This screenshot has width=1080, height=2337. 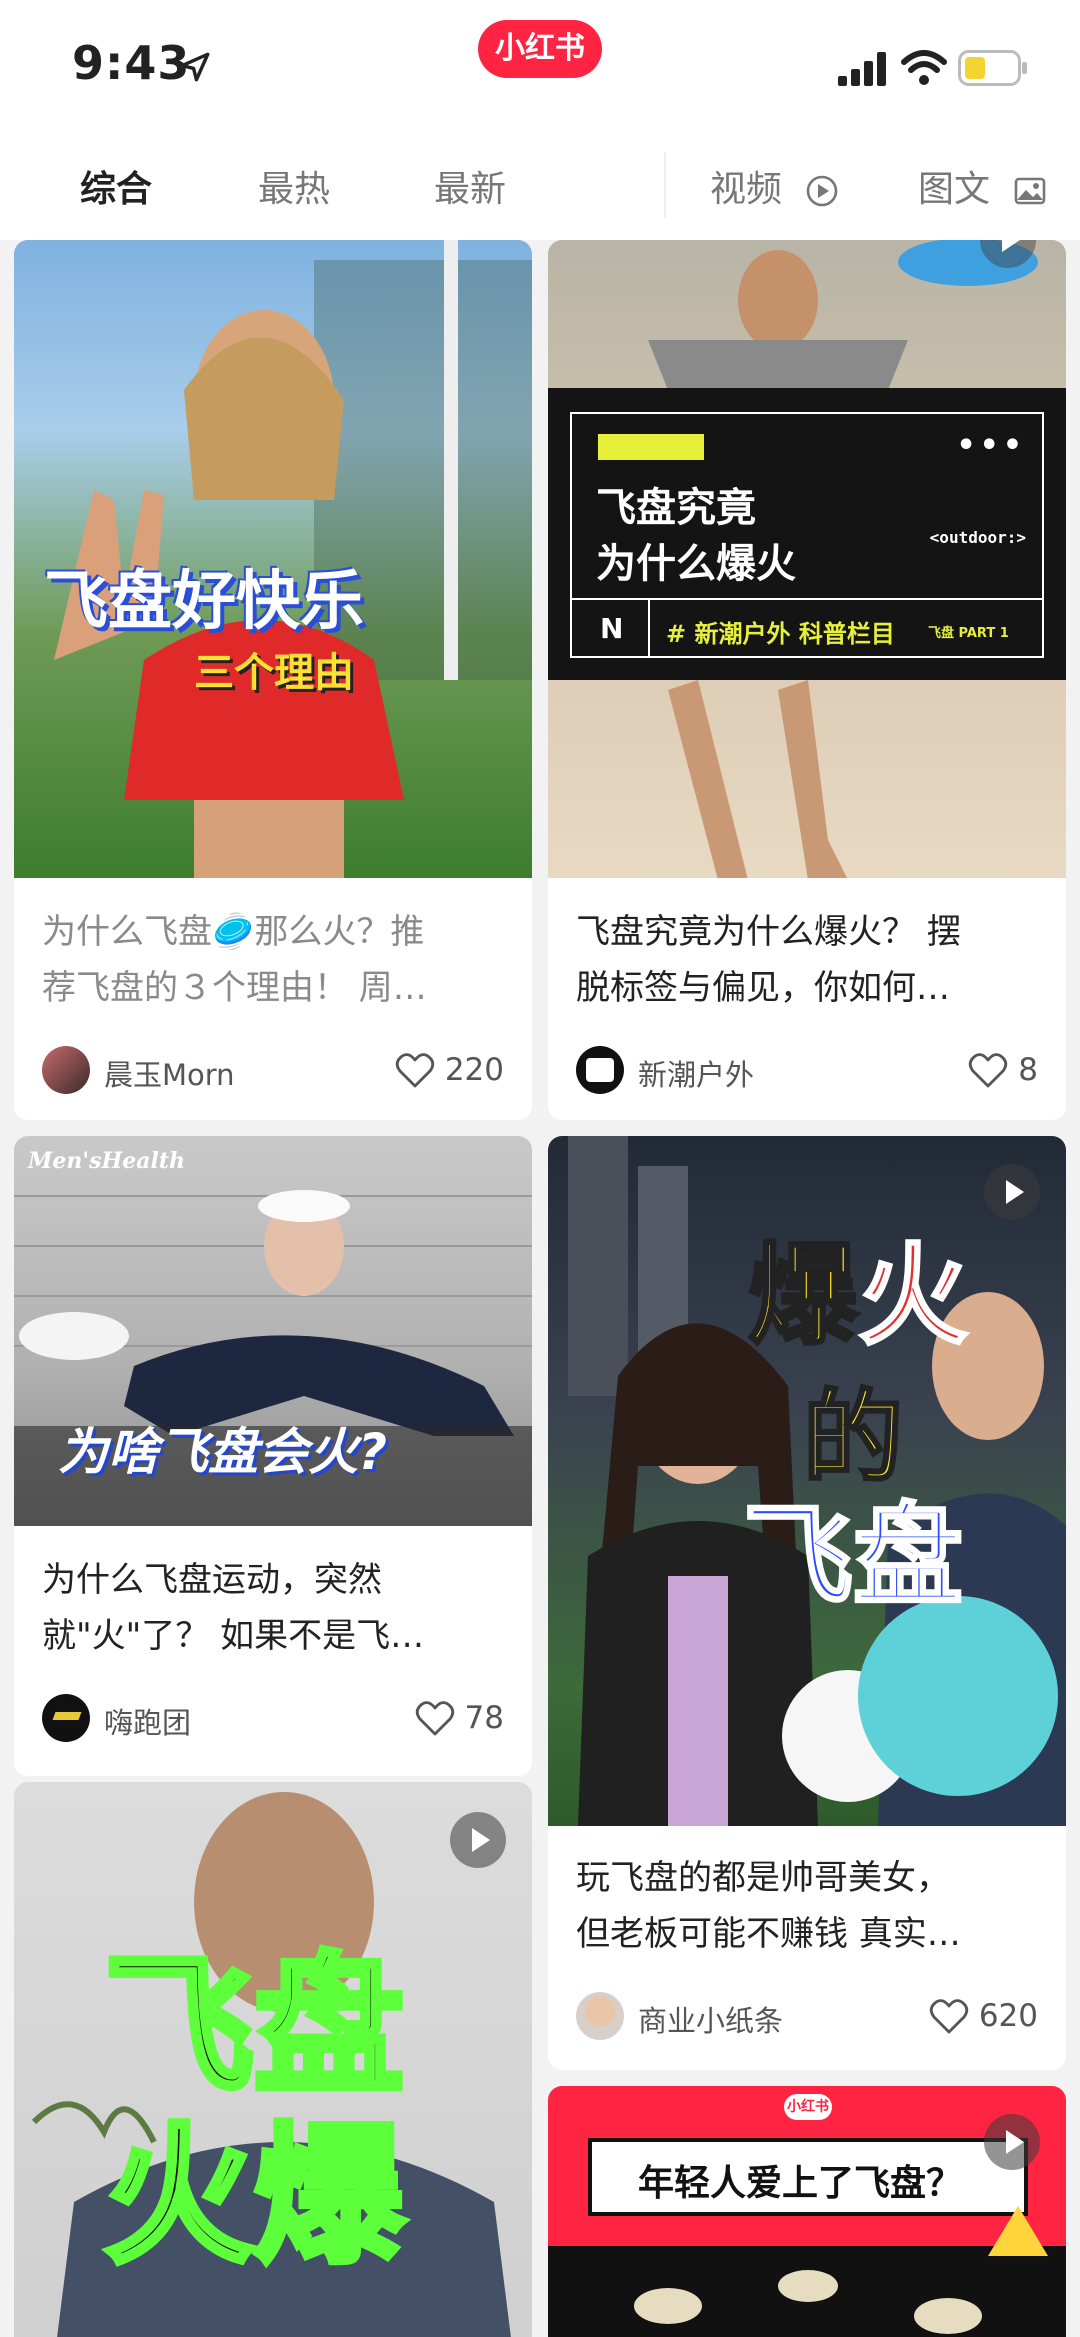 I want to click on location-arrow-icon, so click(x=195, y=67).